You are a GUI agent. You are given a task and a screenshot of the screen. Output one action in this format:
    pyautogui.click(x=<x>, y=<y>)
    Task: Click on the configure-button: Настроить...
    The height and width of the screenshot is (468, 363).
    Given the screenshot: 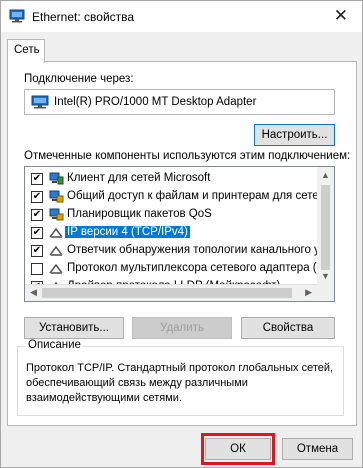 What is the action you would take?
    pyautogui.click(x=294, y=135)
    